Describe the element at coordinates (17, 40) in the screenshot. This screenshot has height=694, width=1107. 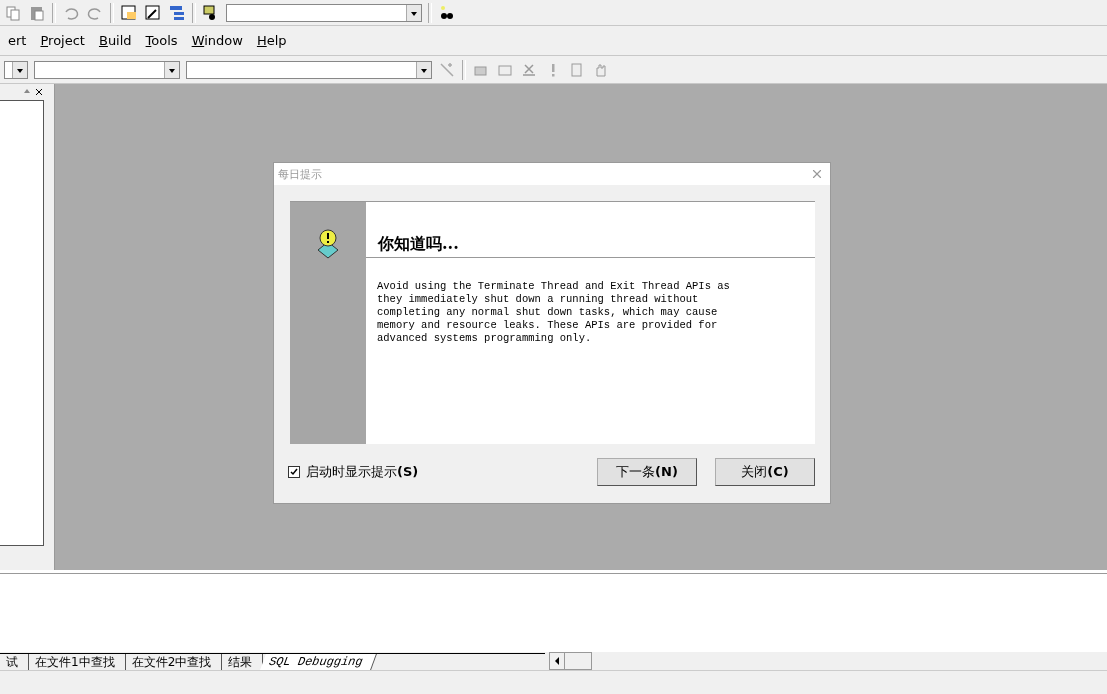
I see `menu-item: ert` at that location.